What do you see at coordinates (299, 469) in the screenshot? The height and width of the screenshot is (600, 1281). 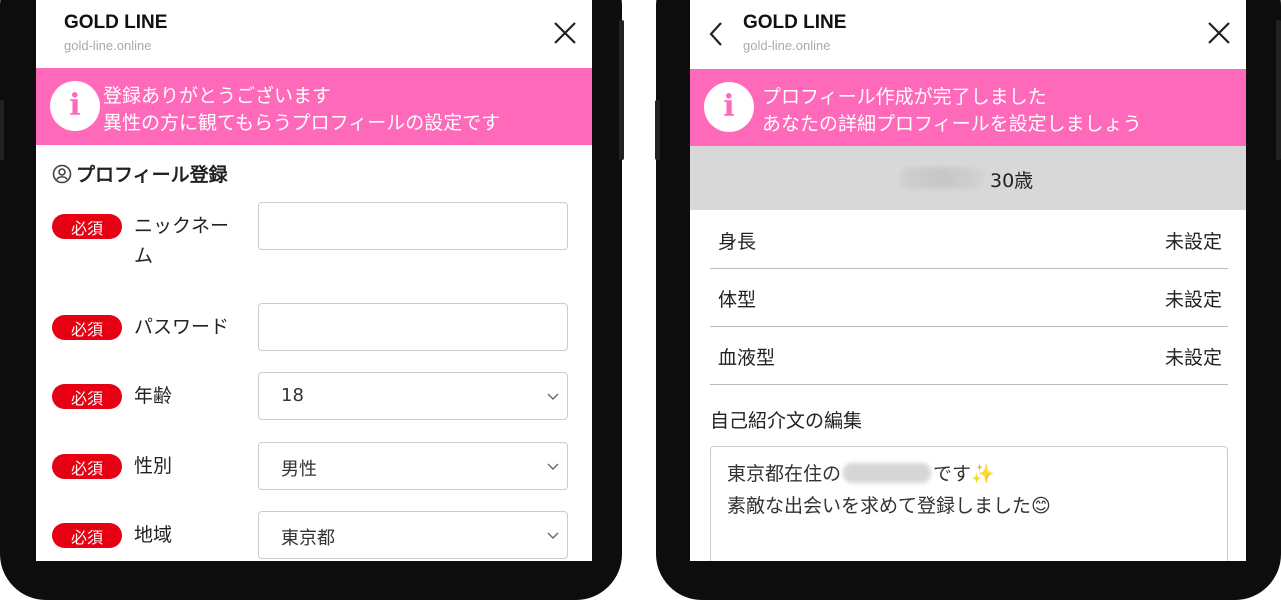 I see `gender-select-value: 男性` at bounding box center [299, 469].